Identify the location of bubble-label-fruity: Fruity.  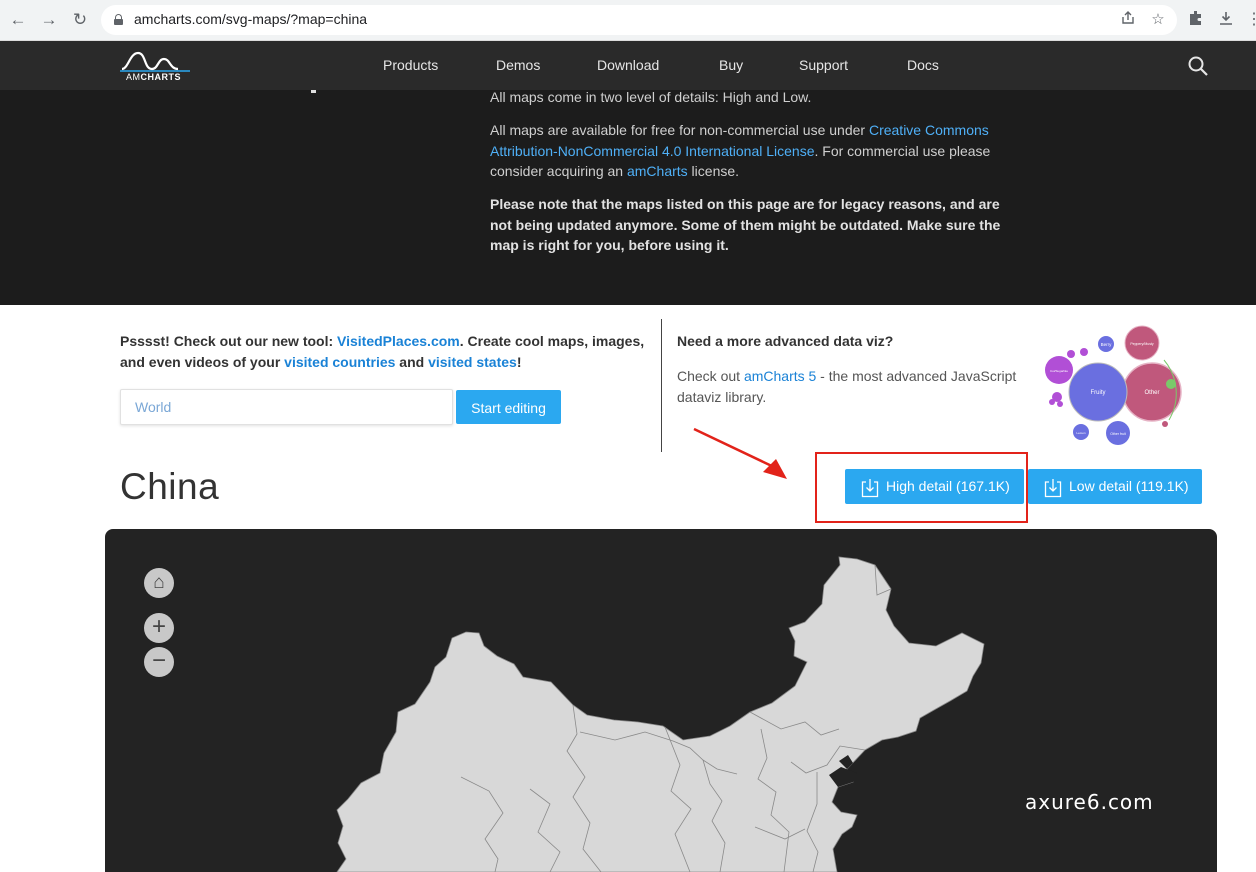
(1098, 393).